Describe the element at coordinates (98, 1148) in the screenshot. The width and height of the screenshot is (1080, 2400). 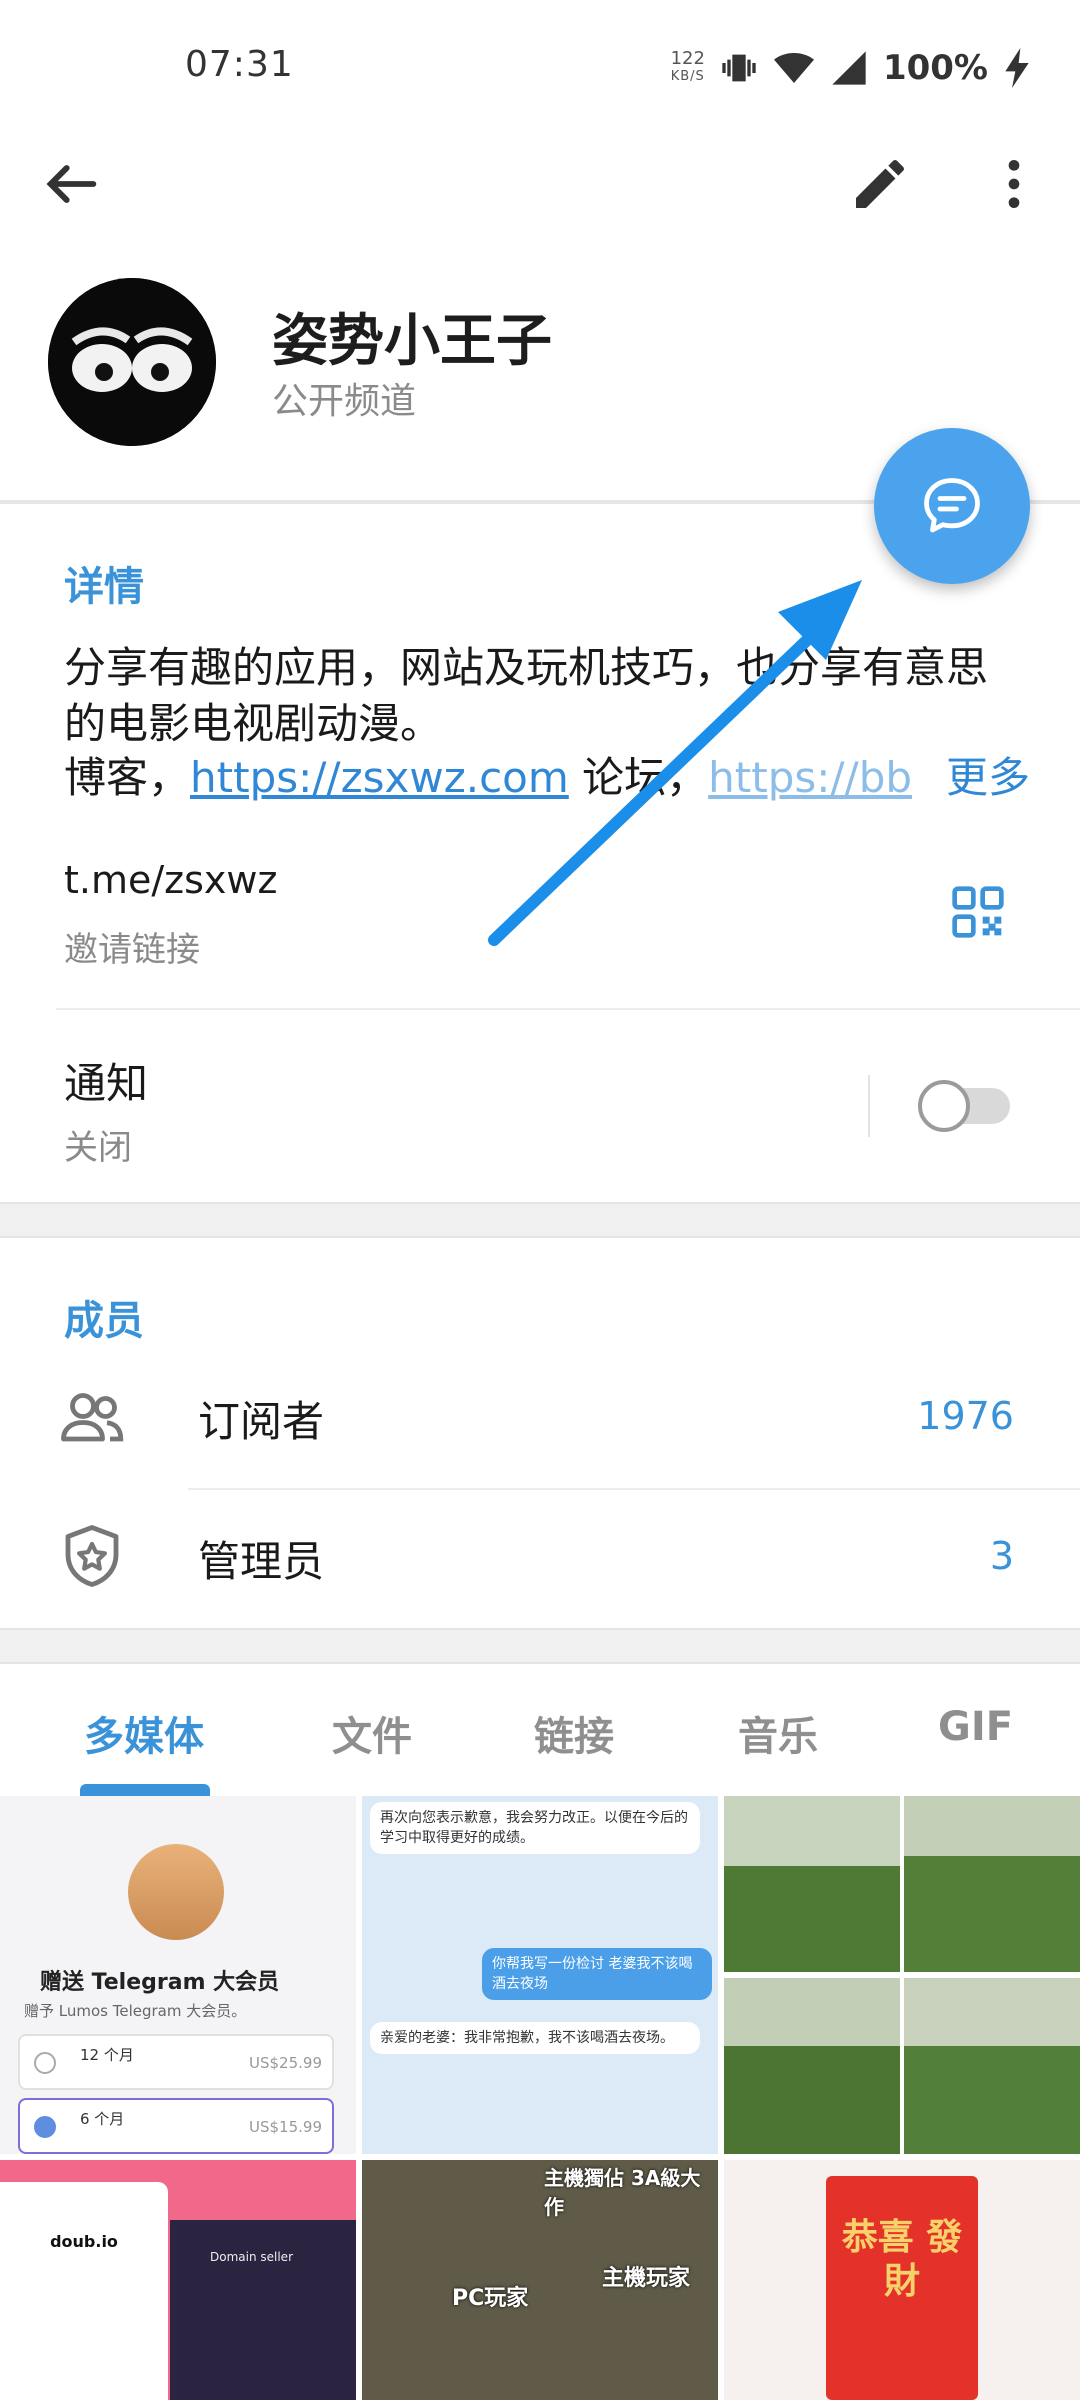
I see `notifications-state: 关闭` at that location.